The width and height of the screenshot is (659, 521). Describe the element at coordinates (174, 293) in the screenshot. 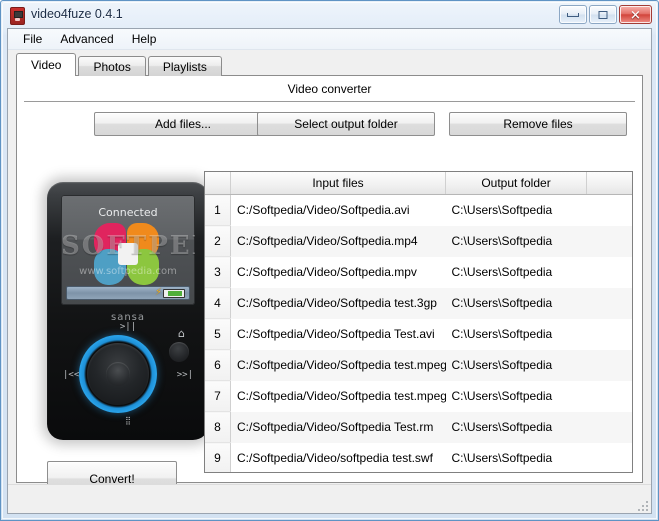

I see `battery-icon` at that location.